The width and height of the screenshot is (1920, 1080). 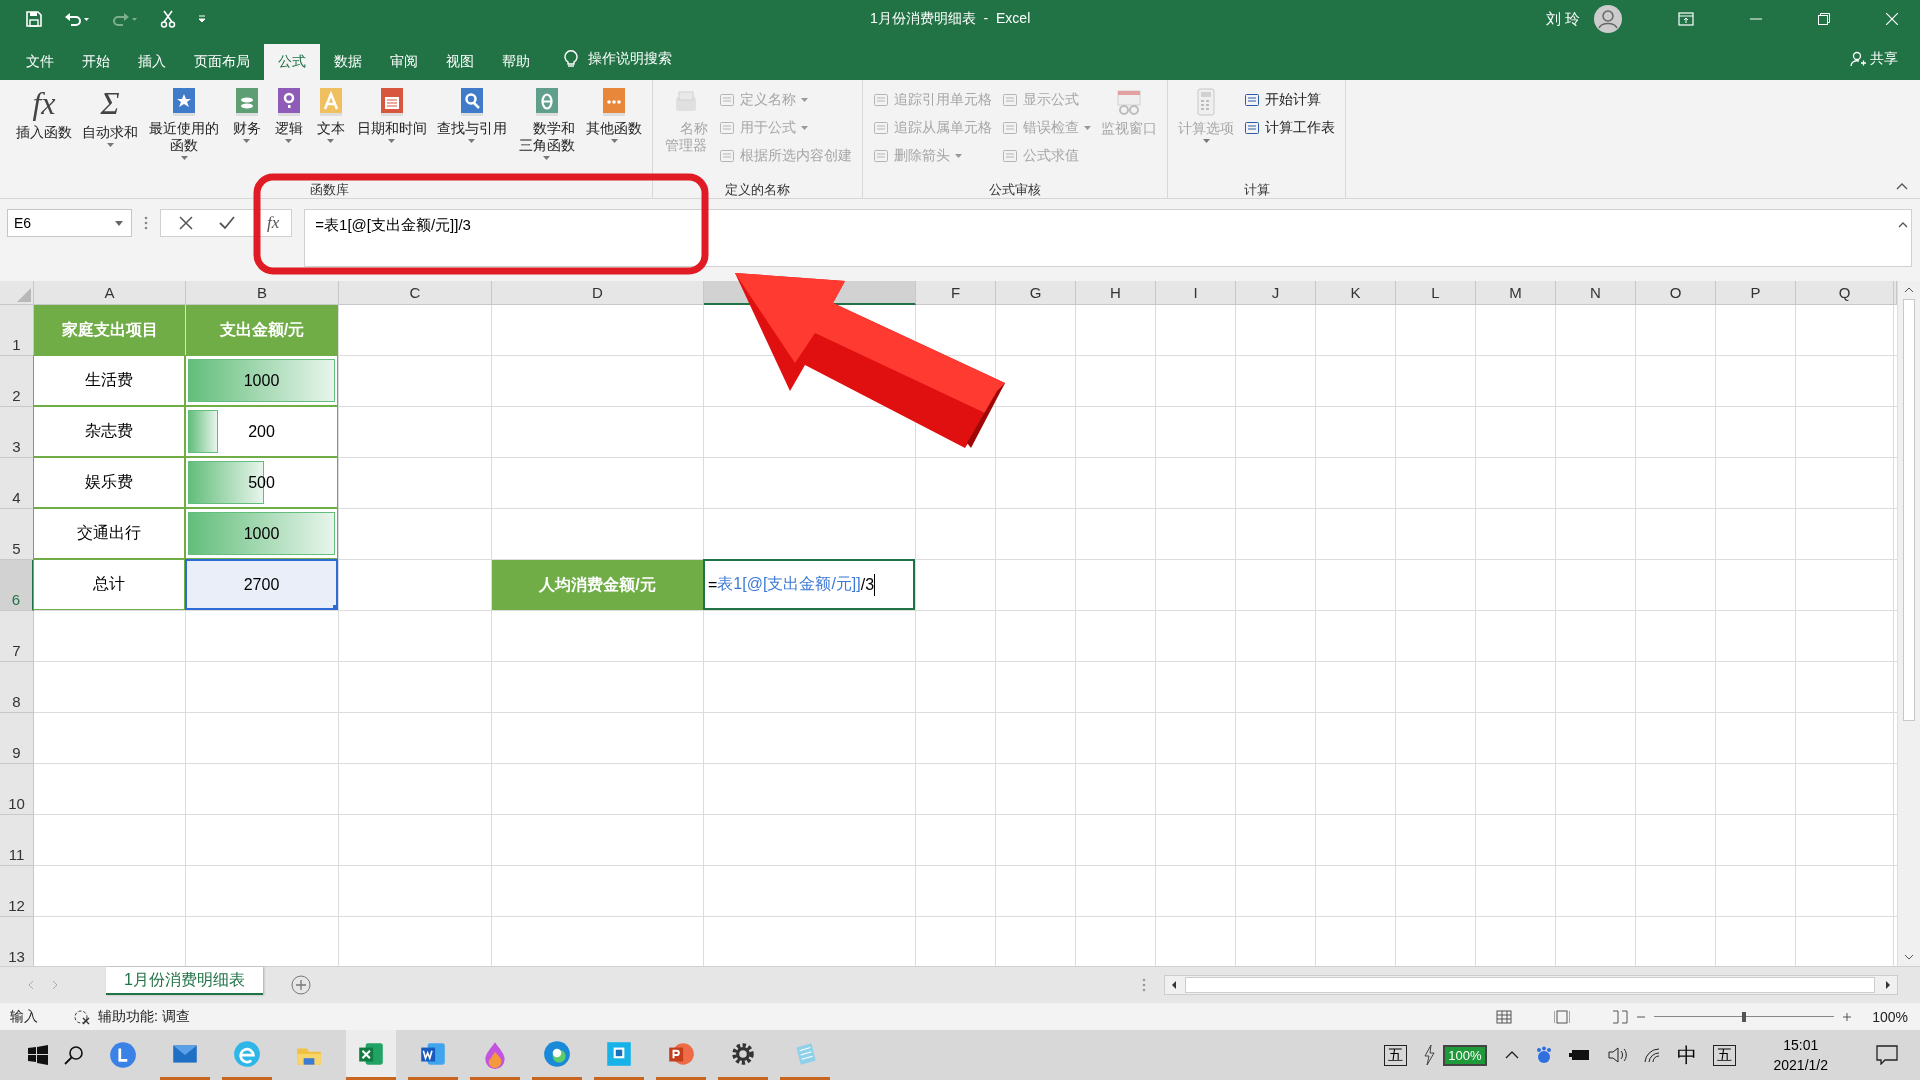 What do you see at coordinates (1892, 19) in the screenshot?
I see `close-icon` at bounding box center [1892, 19].